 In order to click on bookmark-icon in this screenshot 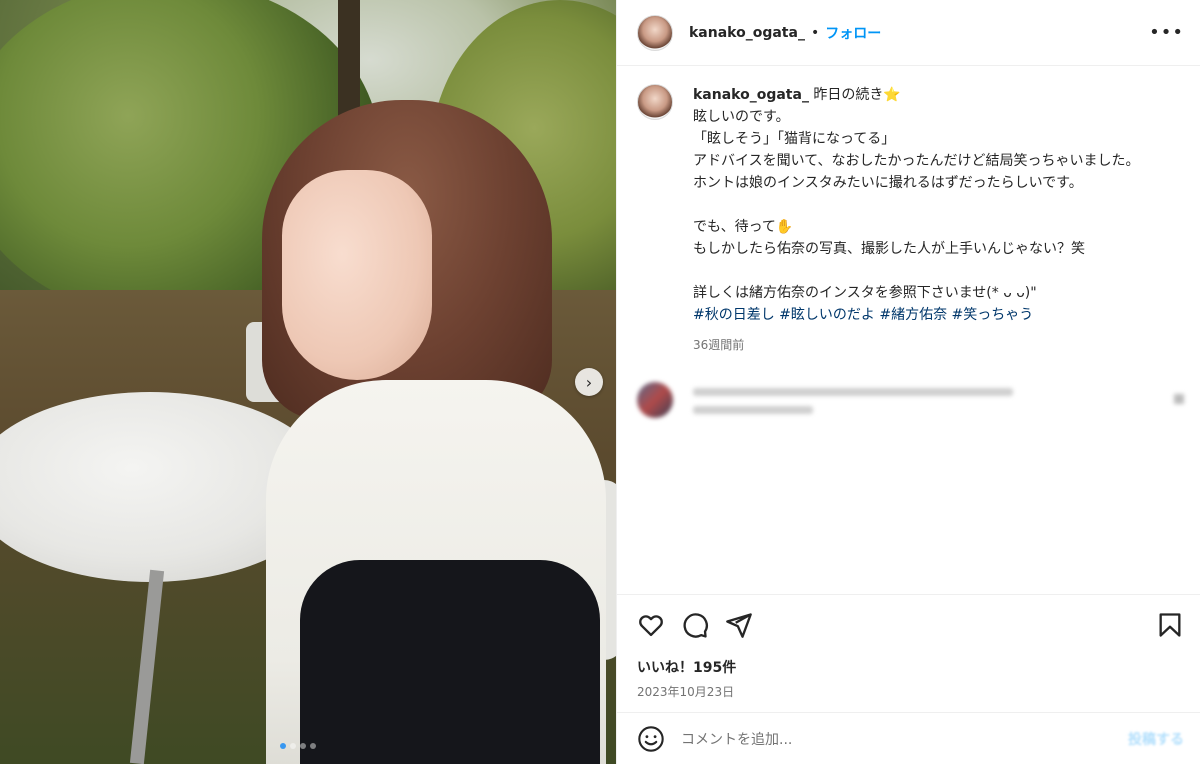, I will do `click(1170, 625)`.